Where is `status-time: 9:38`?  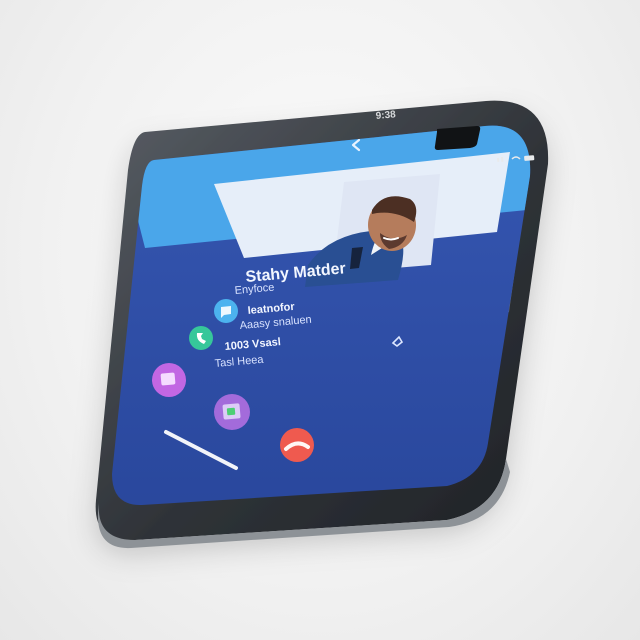 status-time: 9:38 is located at coordinates (385, 115).